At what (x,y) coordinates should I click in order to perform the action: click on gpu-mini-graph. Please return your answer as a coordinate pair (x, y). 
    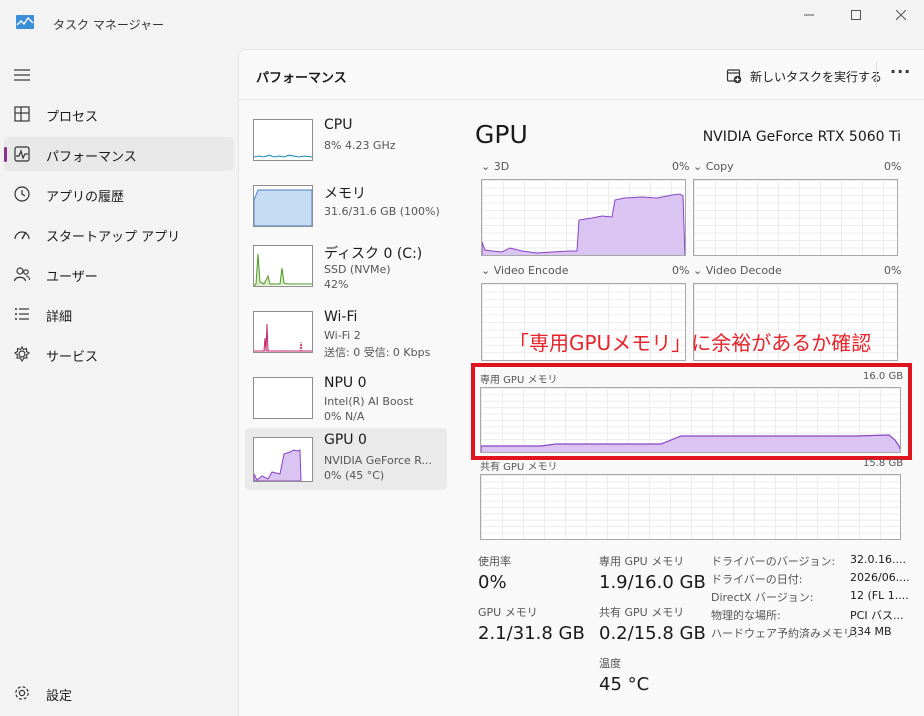
    Looking at the image, I should click on (283, 459).